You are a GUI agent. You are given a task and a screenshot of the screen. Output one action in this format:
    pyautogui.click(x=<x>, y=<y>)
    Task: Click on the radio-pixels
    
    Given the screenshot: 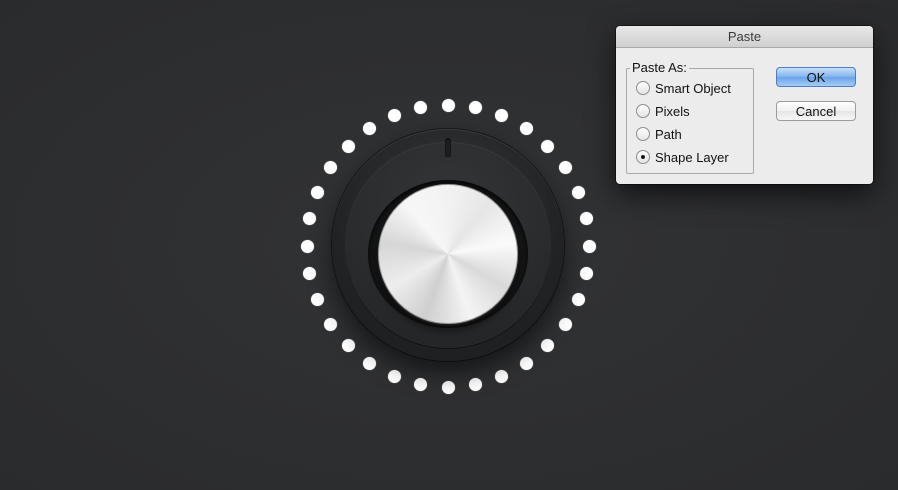 What is the action you would take?
    pyautogui.click(x=643, y=111)
    